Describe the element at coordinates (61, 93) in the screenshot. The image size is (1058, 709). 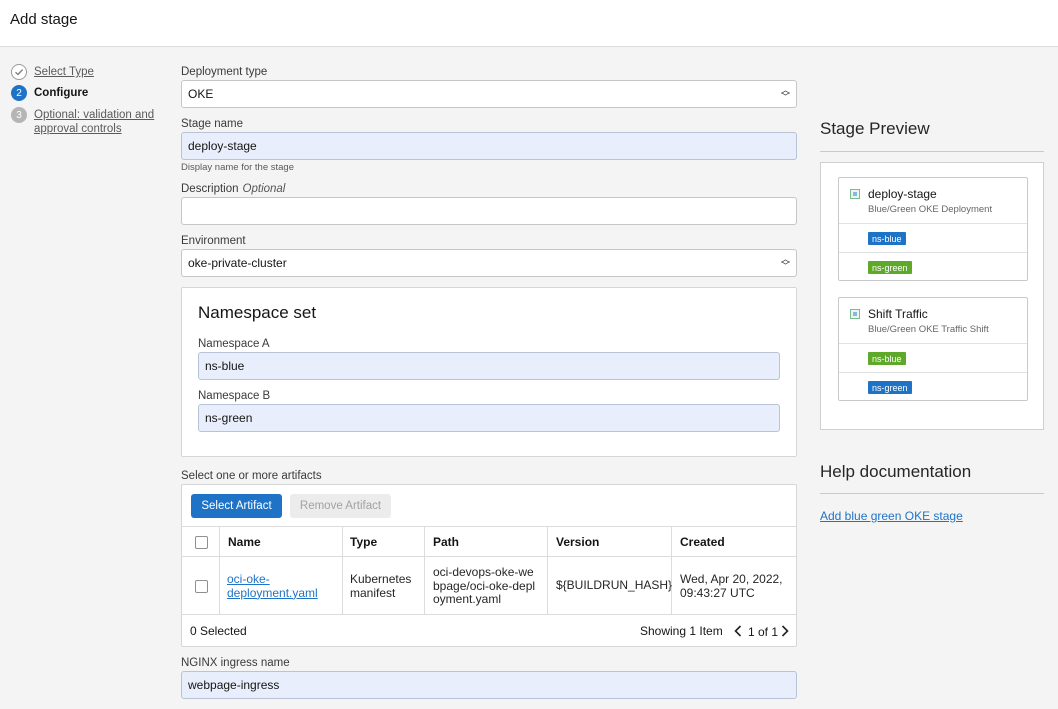
I see `step-label: Configure` at that location.